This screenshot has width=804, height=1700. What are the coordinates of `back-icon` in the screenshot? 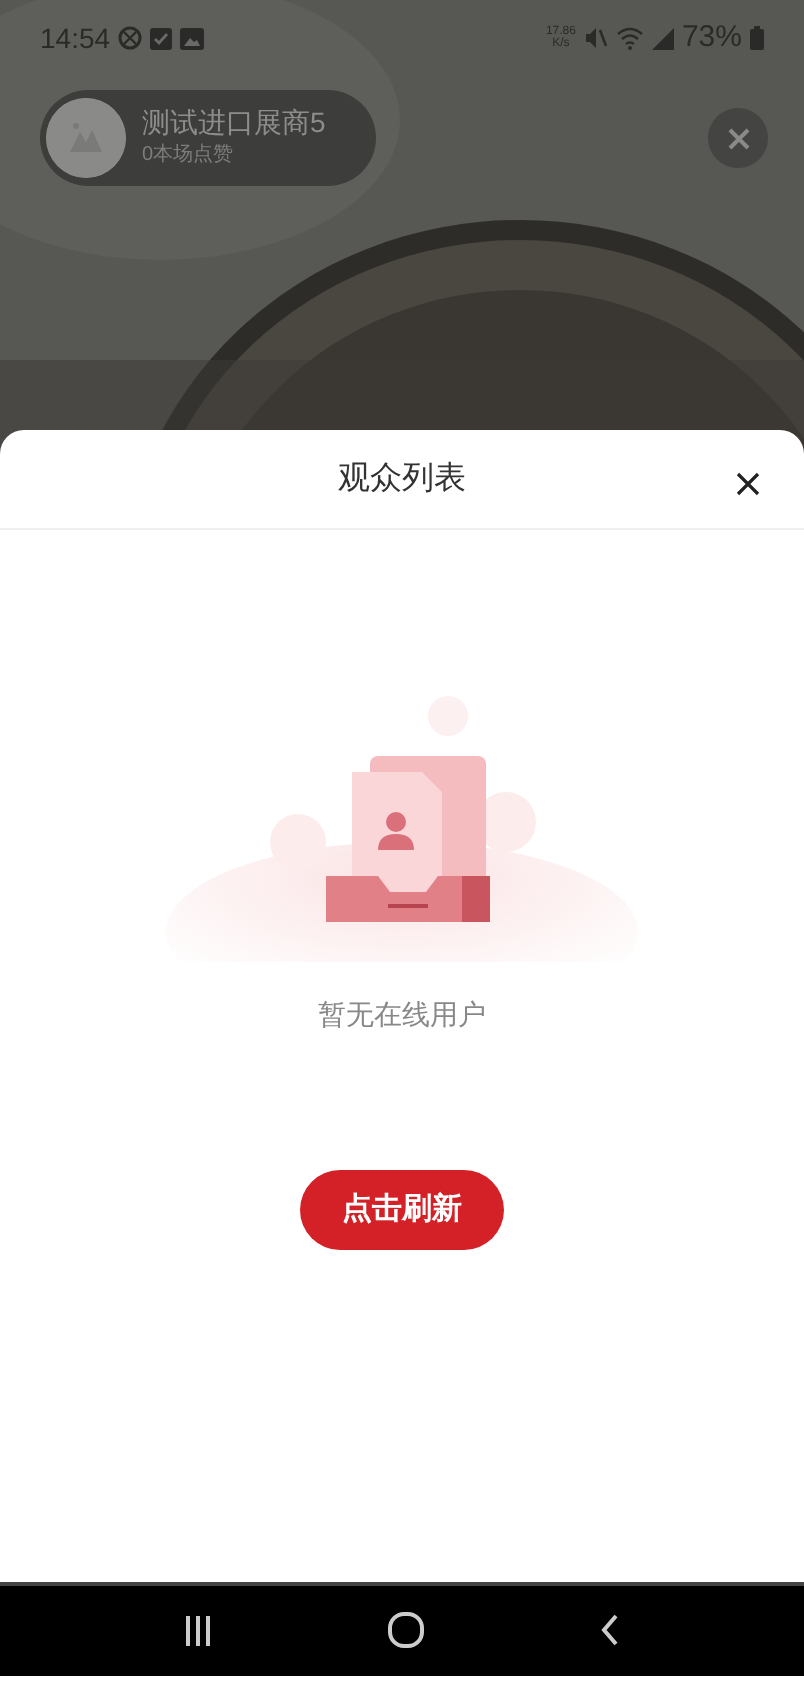 It's located at (610, 1630).